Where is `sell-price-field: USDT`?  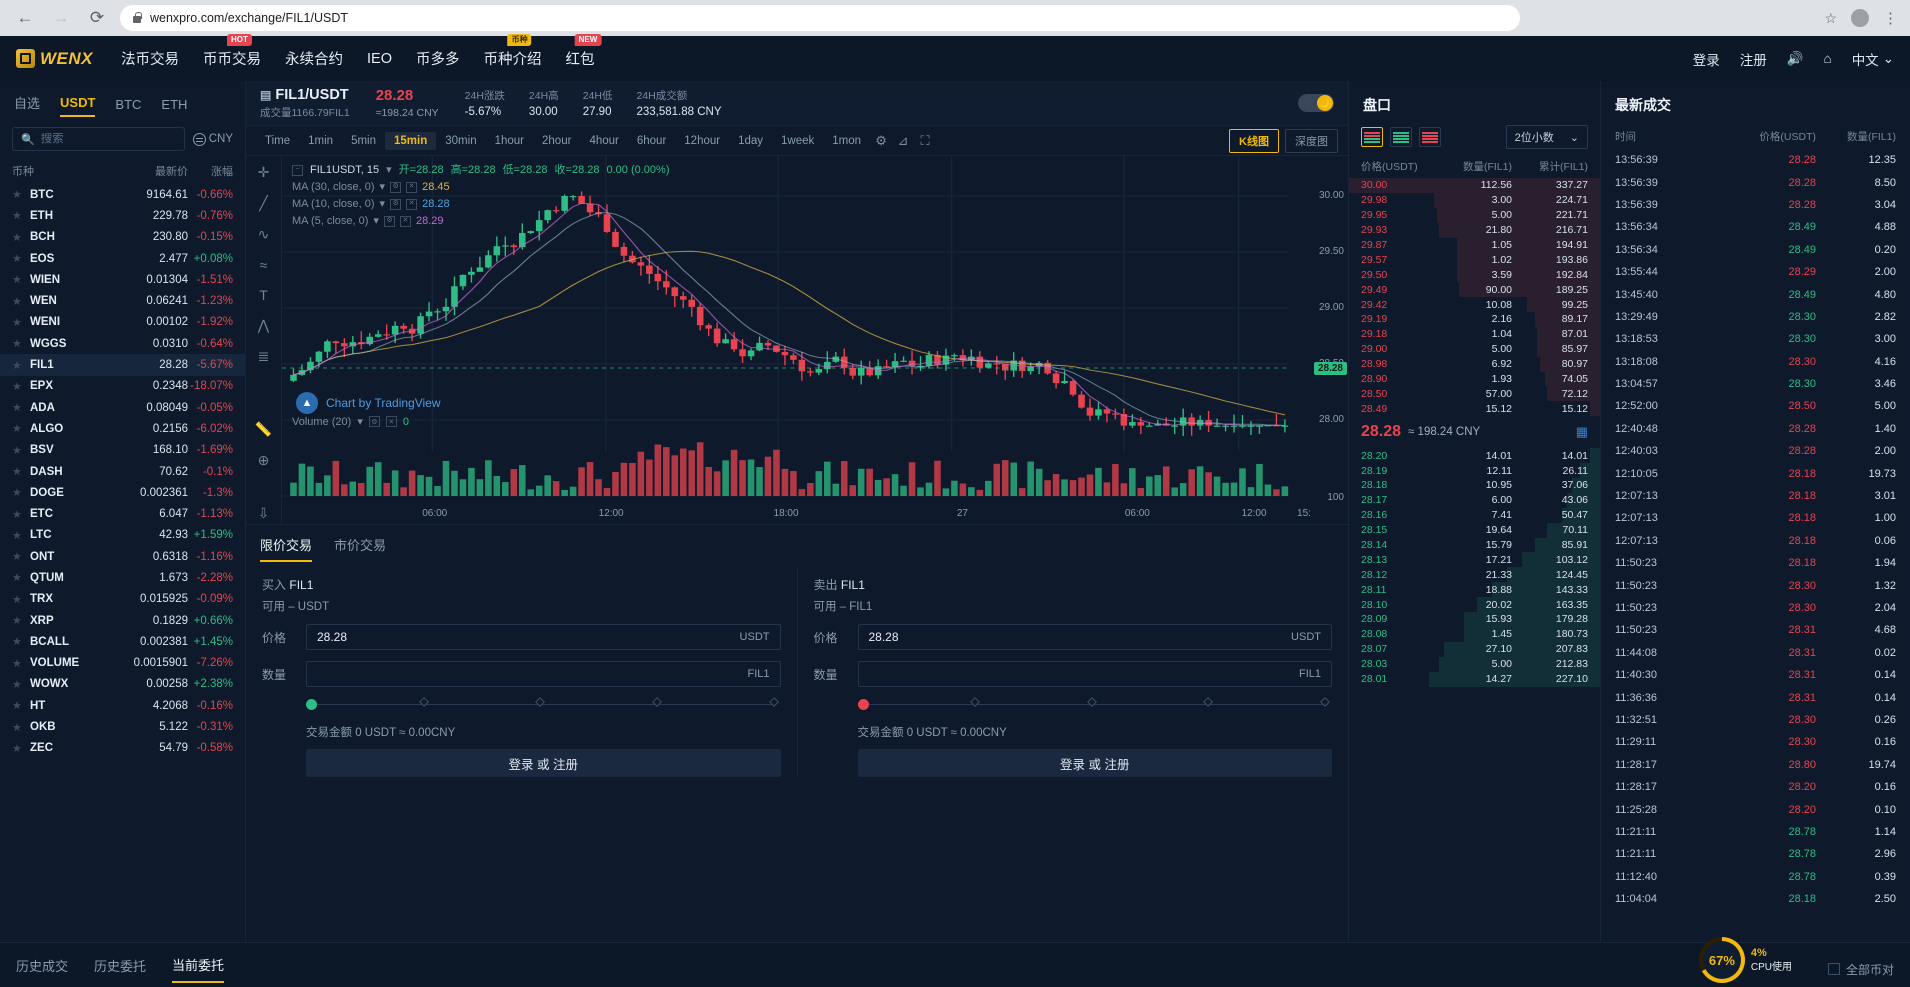
sell-price-field: USDT is located at coordinates (1094, 637).